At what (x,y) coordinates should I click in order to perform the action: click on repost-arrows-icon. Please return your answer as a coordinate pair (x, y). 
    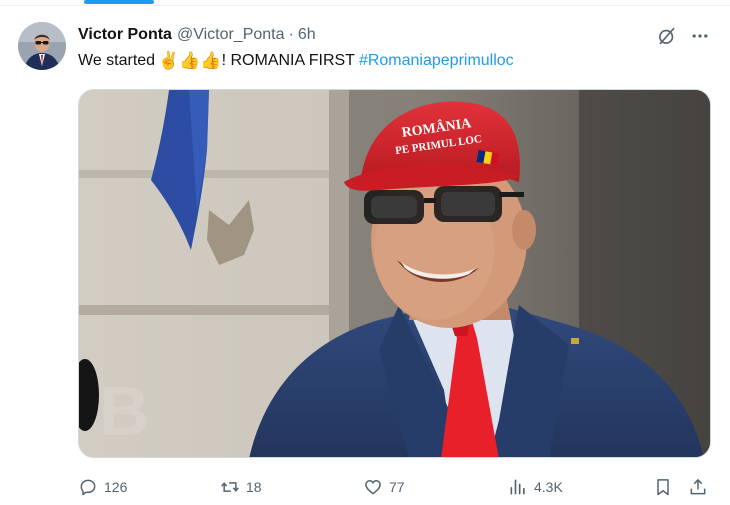
    Looking at the image, I should click on (230, 487).